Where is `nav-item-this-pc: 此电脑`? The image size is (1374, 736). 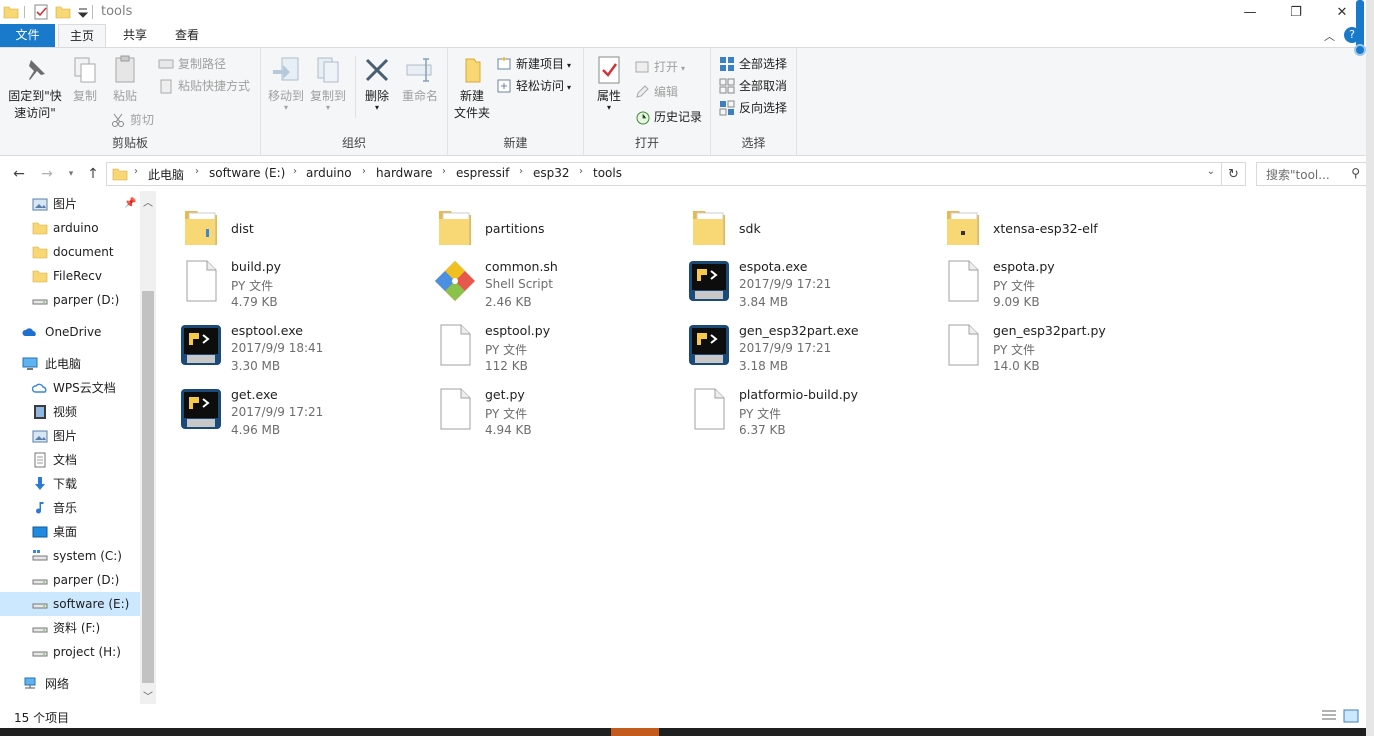 nav-item-this-pc: 此电脑 is located at coordinates (70, 364).